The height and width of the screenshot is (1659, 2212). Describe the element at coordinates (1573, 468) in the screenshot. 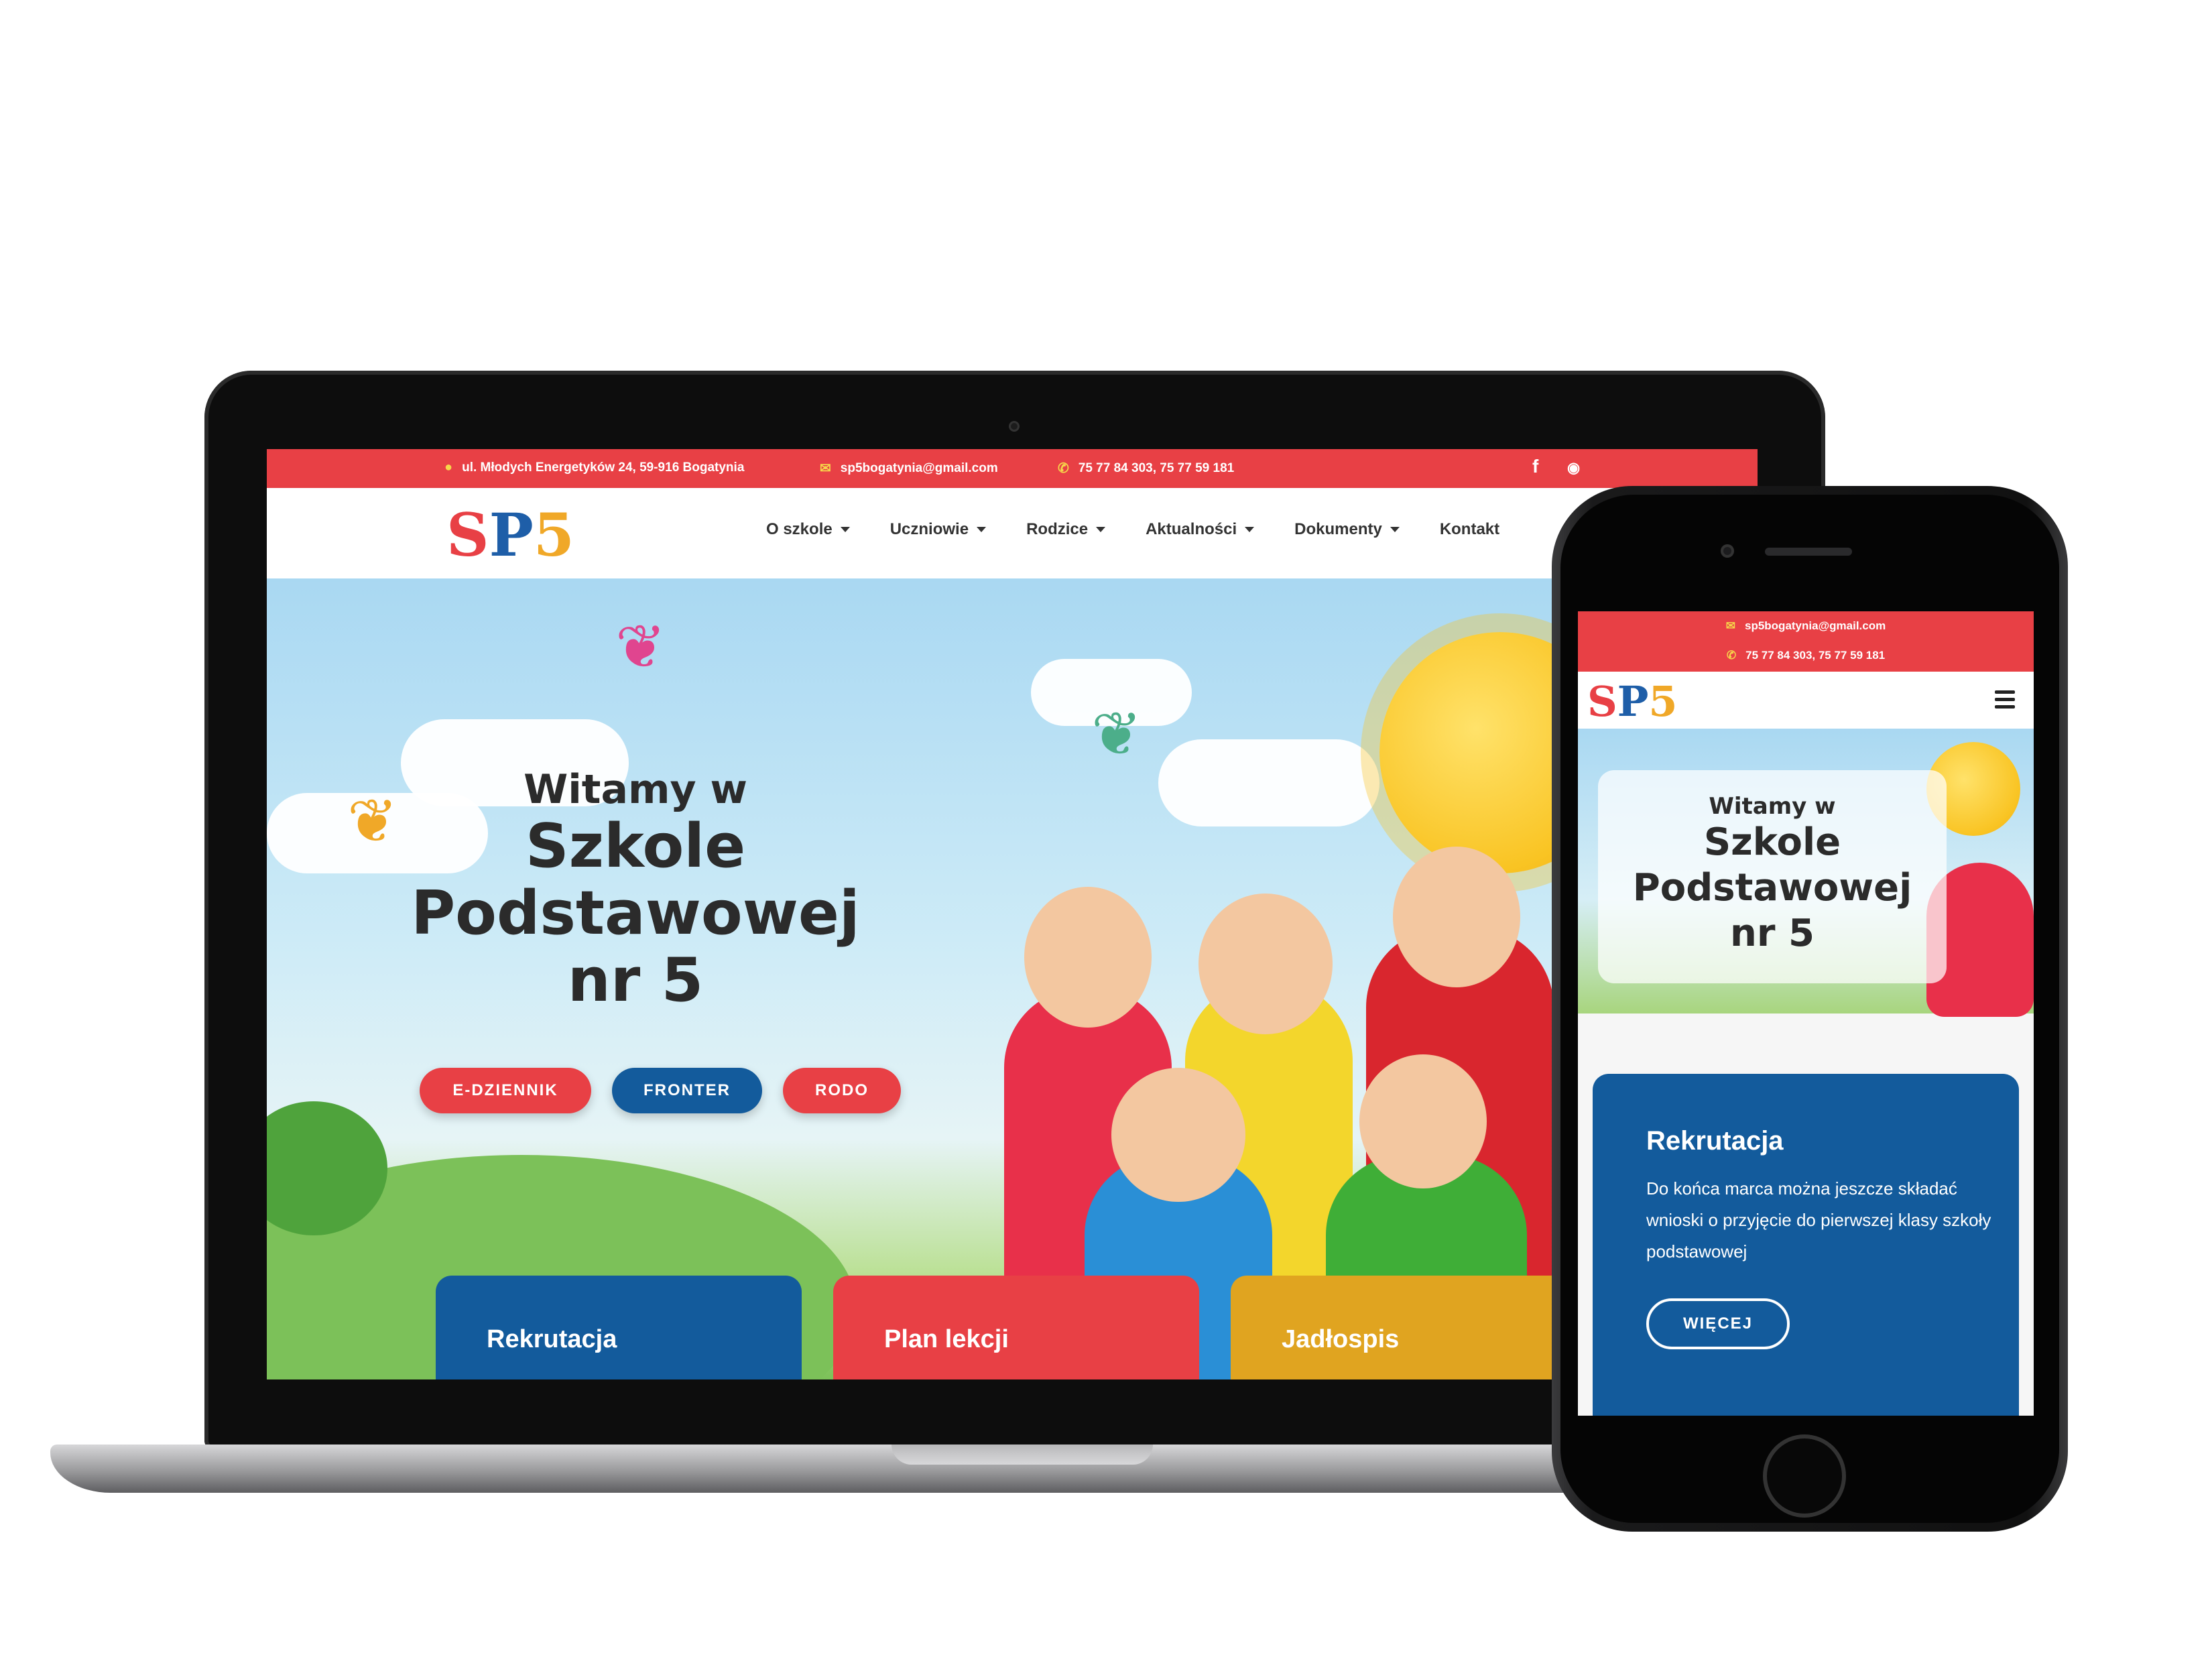

I see `rss-icon: ◉` at that location.